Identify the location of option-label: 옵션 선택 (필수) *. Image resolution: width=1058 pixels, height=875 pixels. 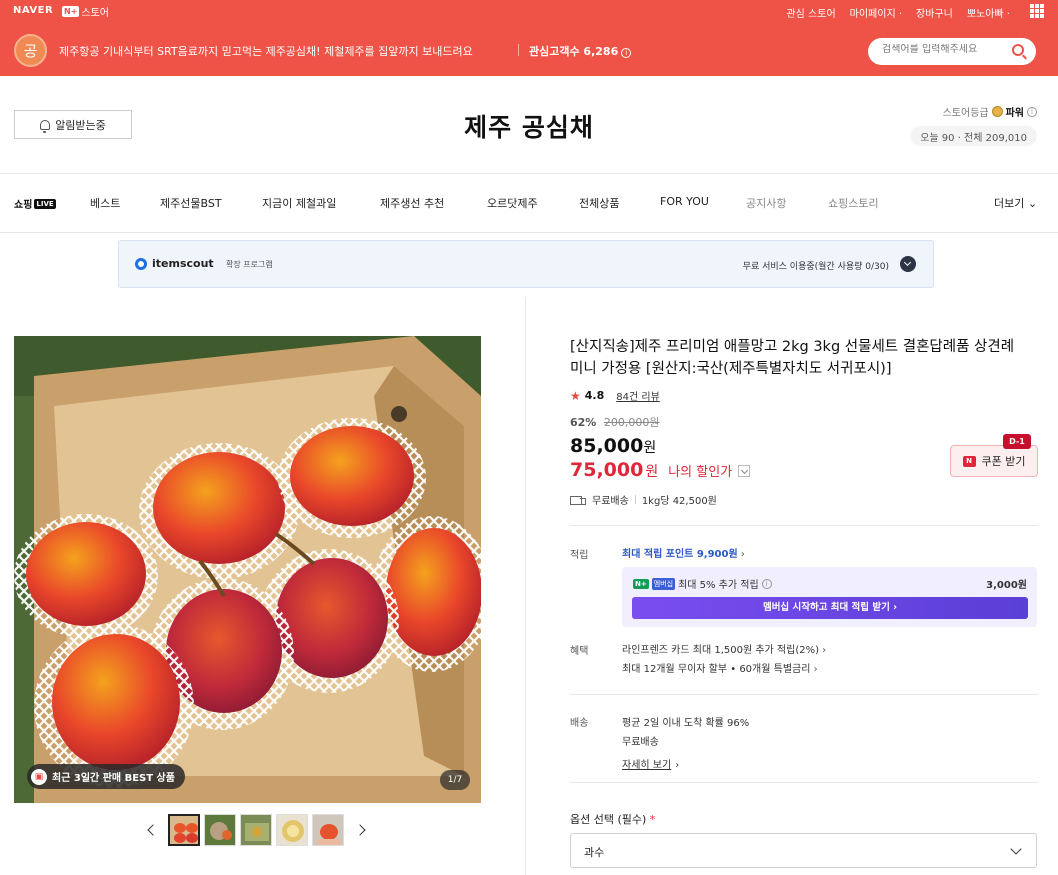
(612, 819).